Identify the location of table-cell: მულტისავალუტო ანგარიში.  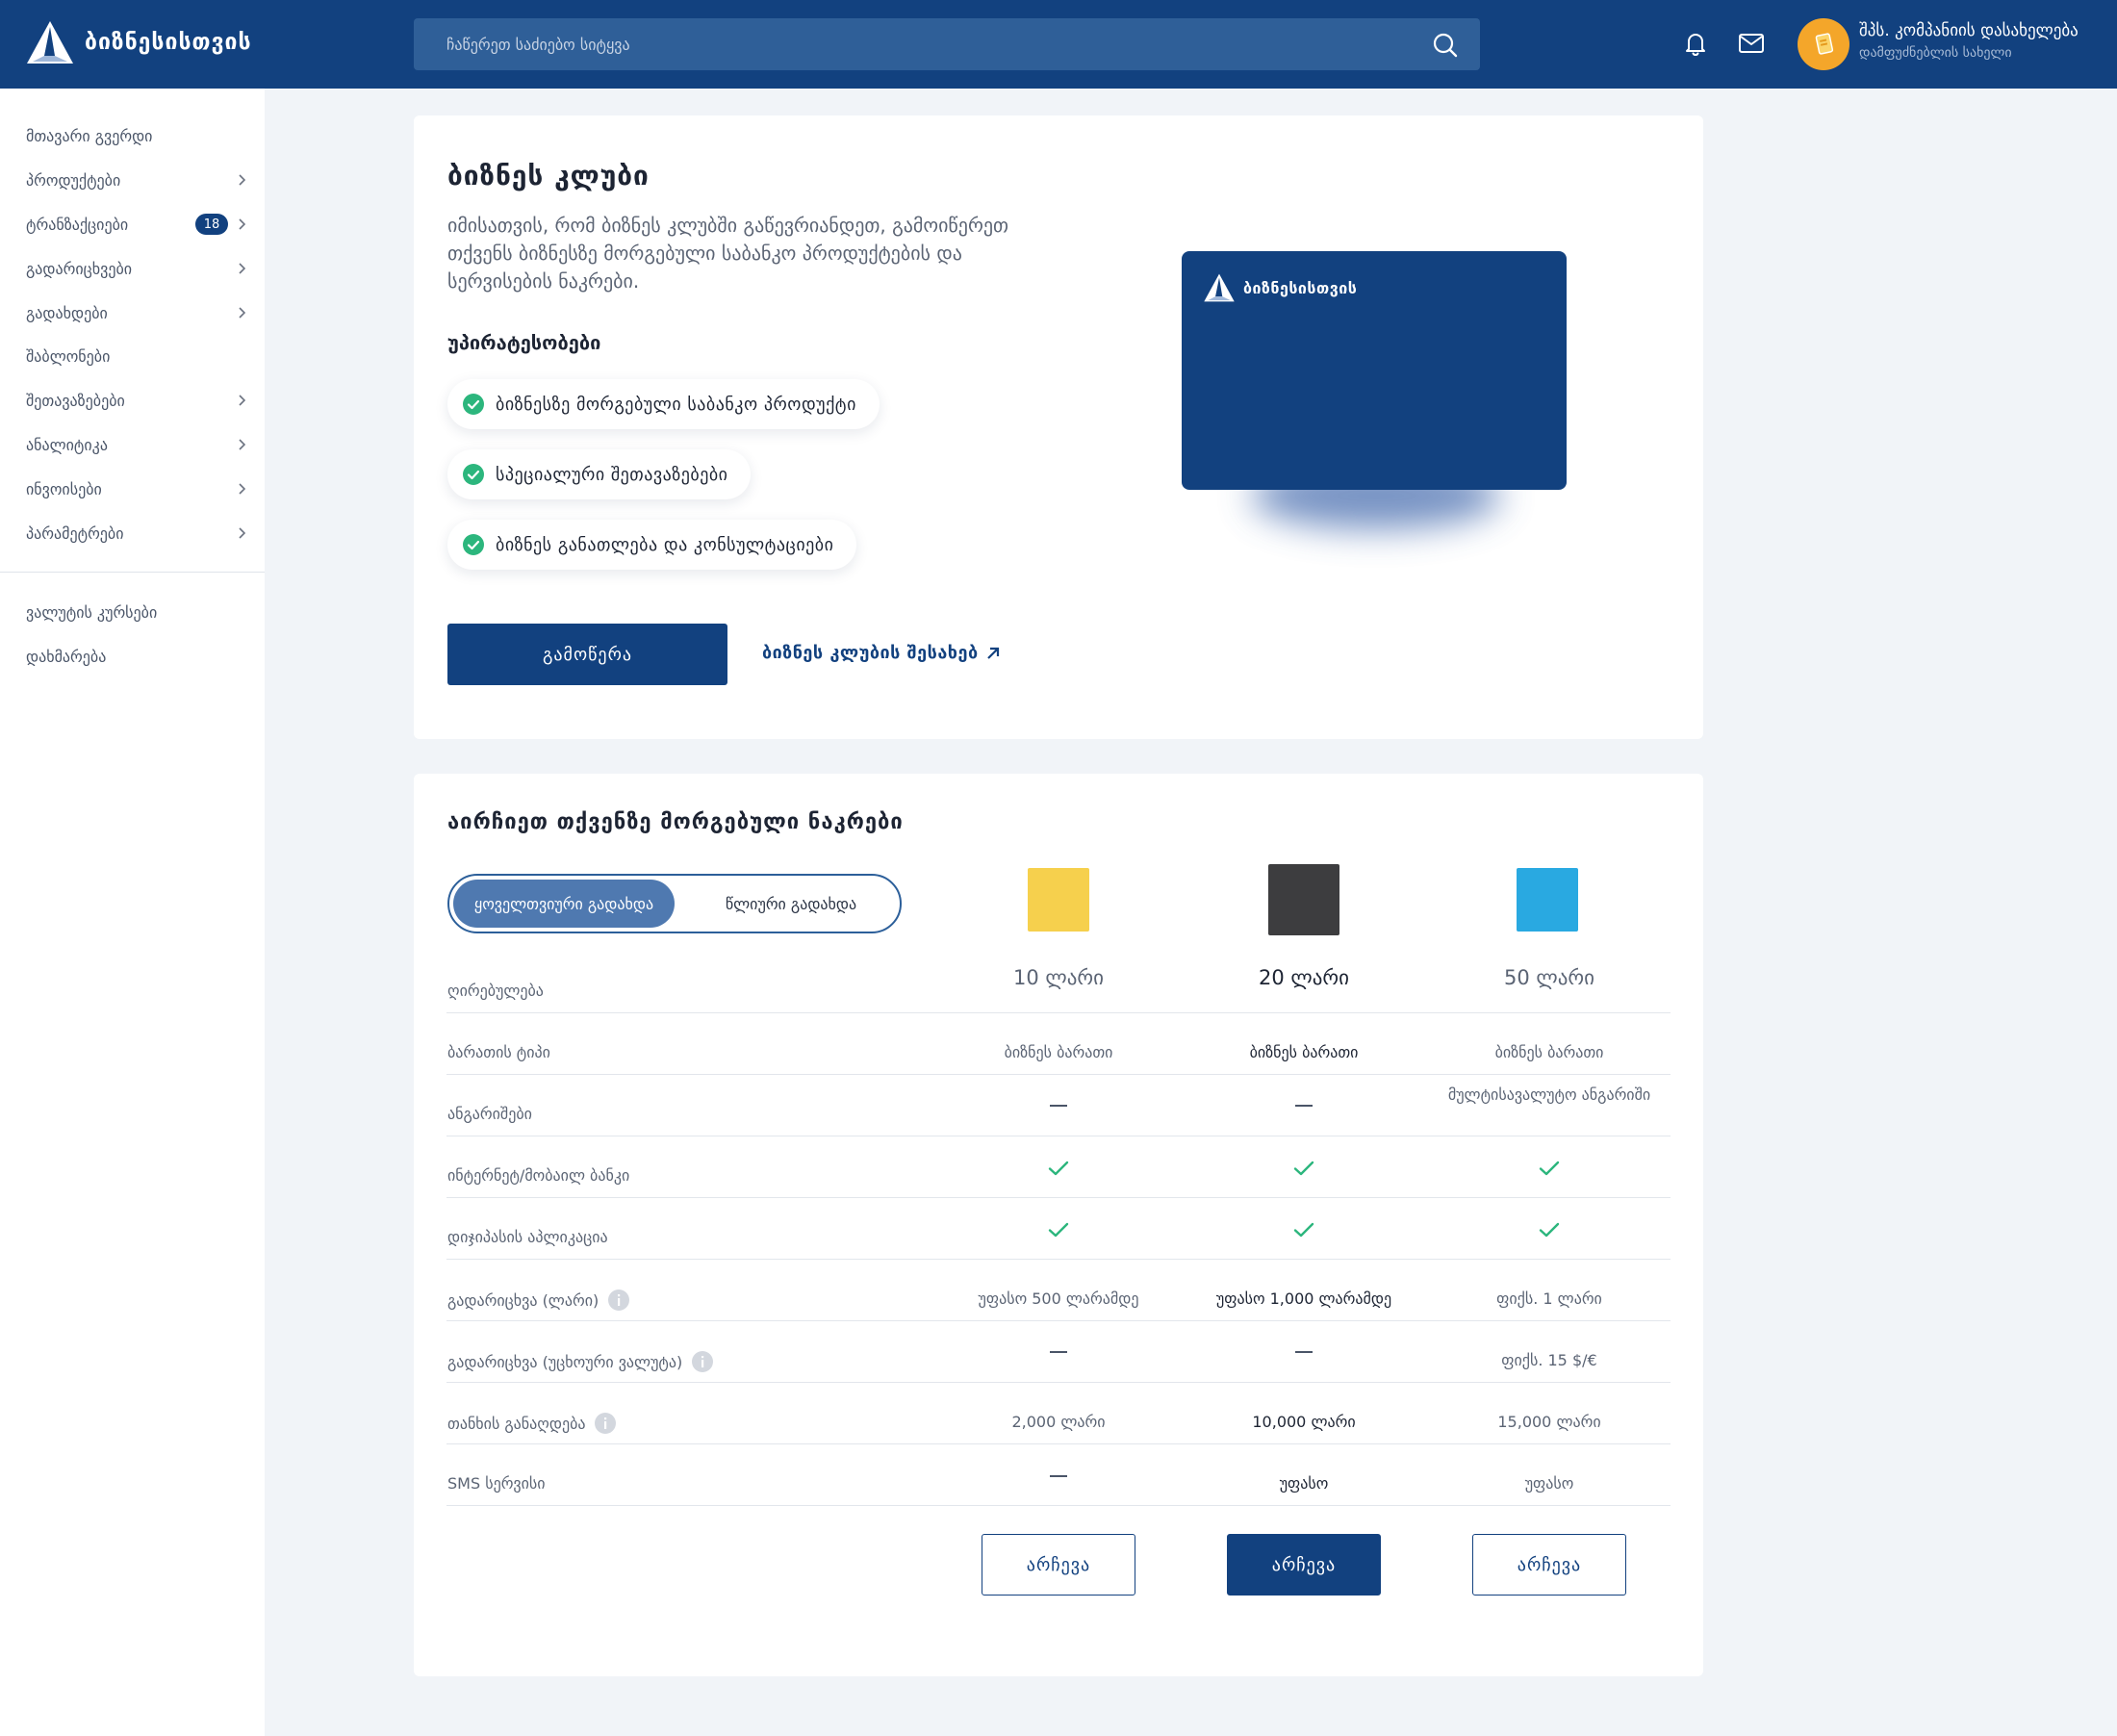
(1549, 1094).